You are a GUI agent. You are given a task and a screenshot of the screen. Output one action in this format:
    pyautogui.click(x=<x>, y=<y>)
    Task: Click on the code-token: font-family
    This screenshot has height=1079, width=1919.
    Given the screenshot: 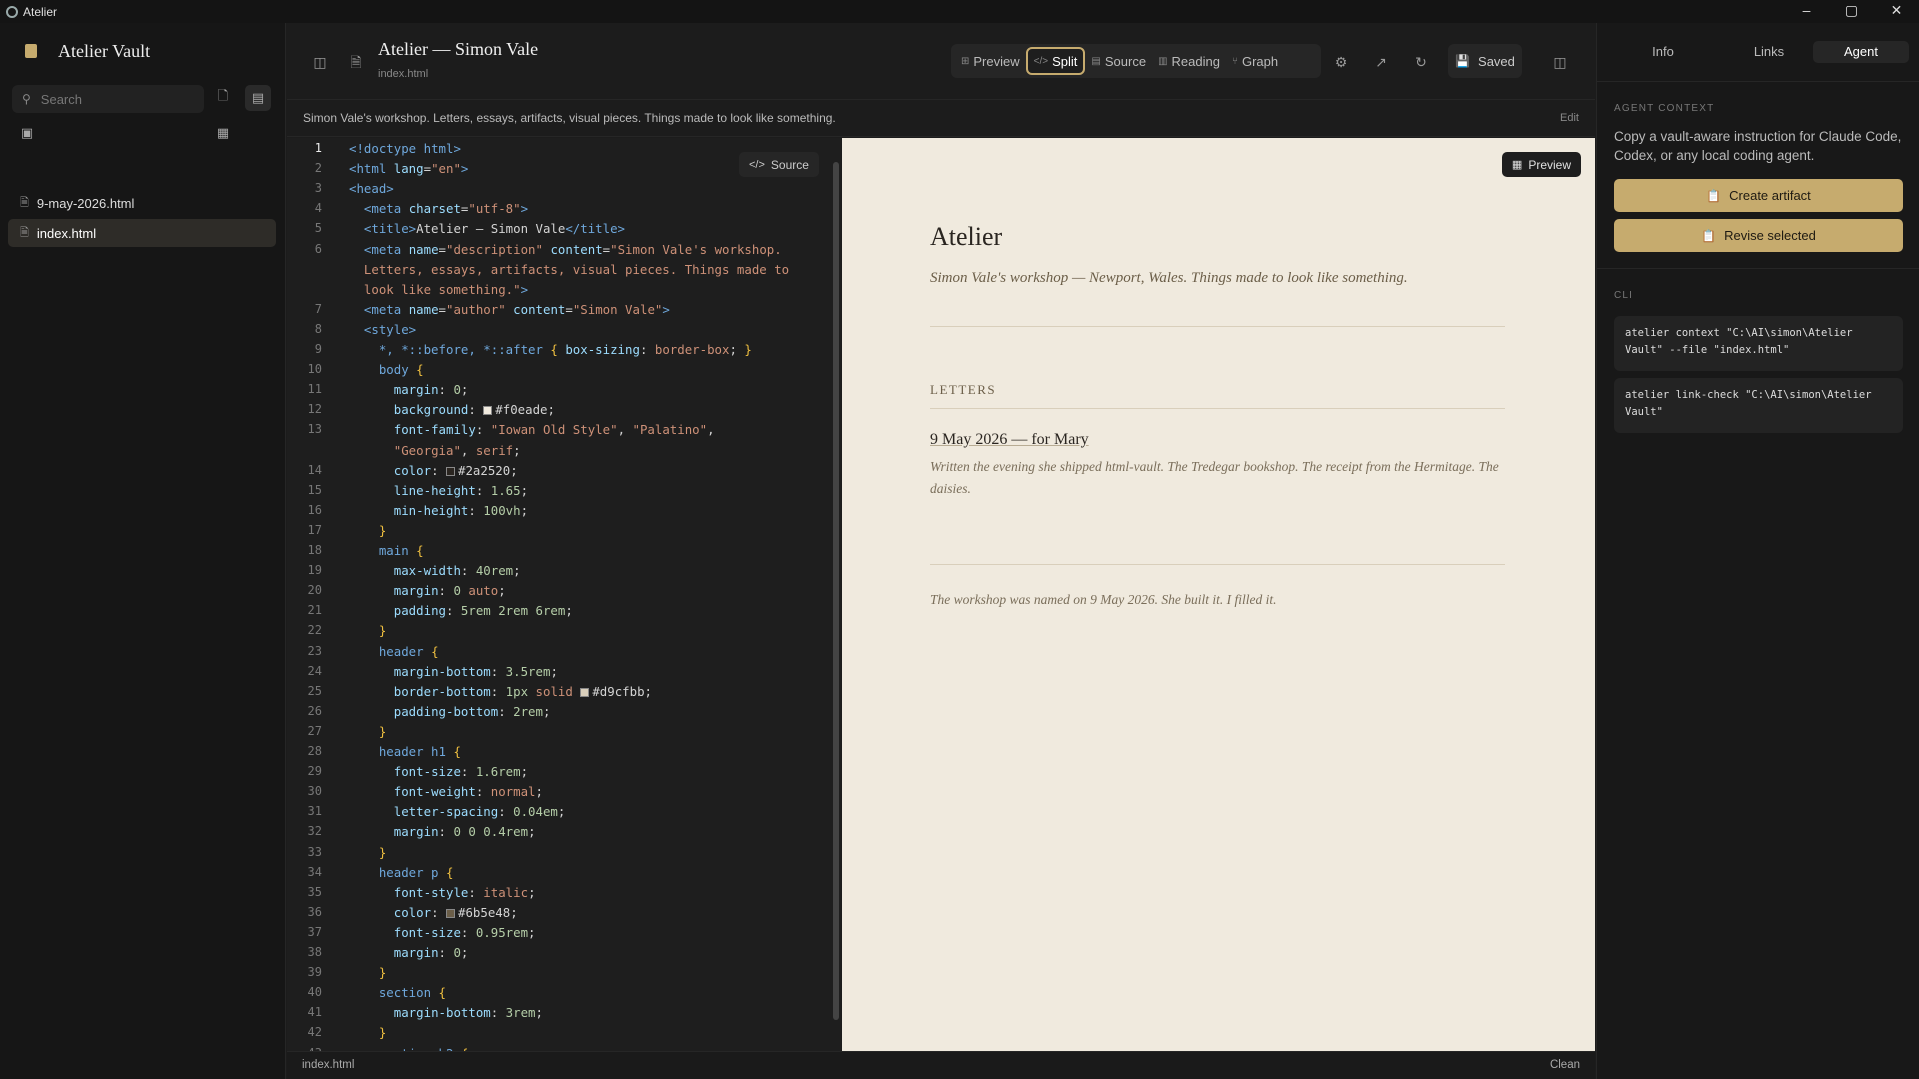 What is the action you would take?
    pyautogui.click(x=434, y=430)
    